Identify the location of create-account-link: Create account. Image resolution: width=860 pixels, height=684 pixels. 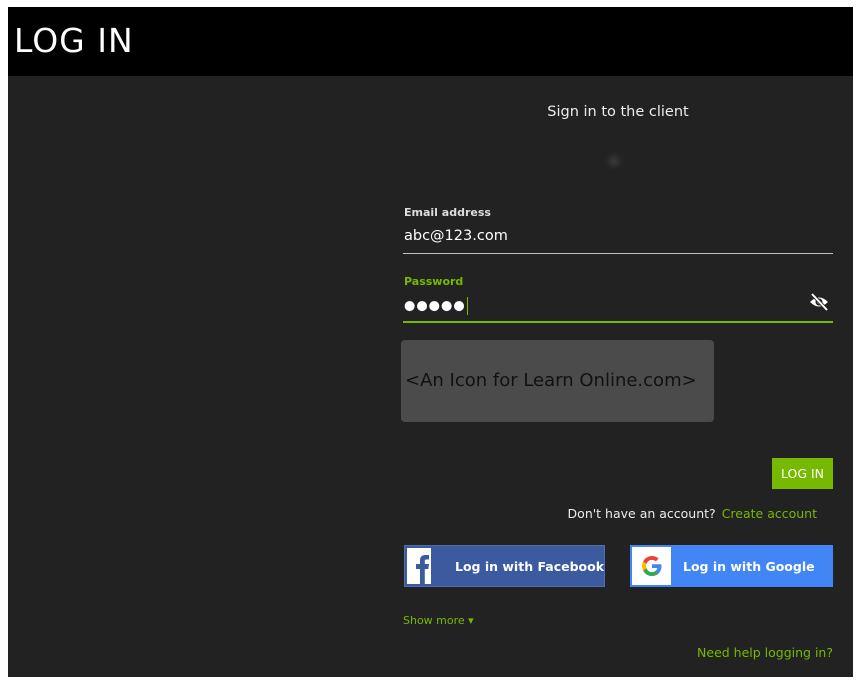
(769, 513).